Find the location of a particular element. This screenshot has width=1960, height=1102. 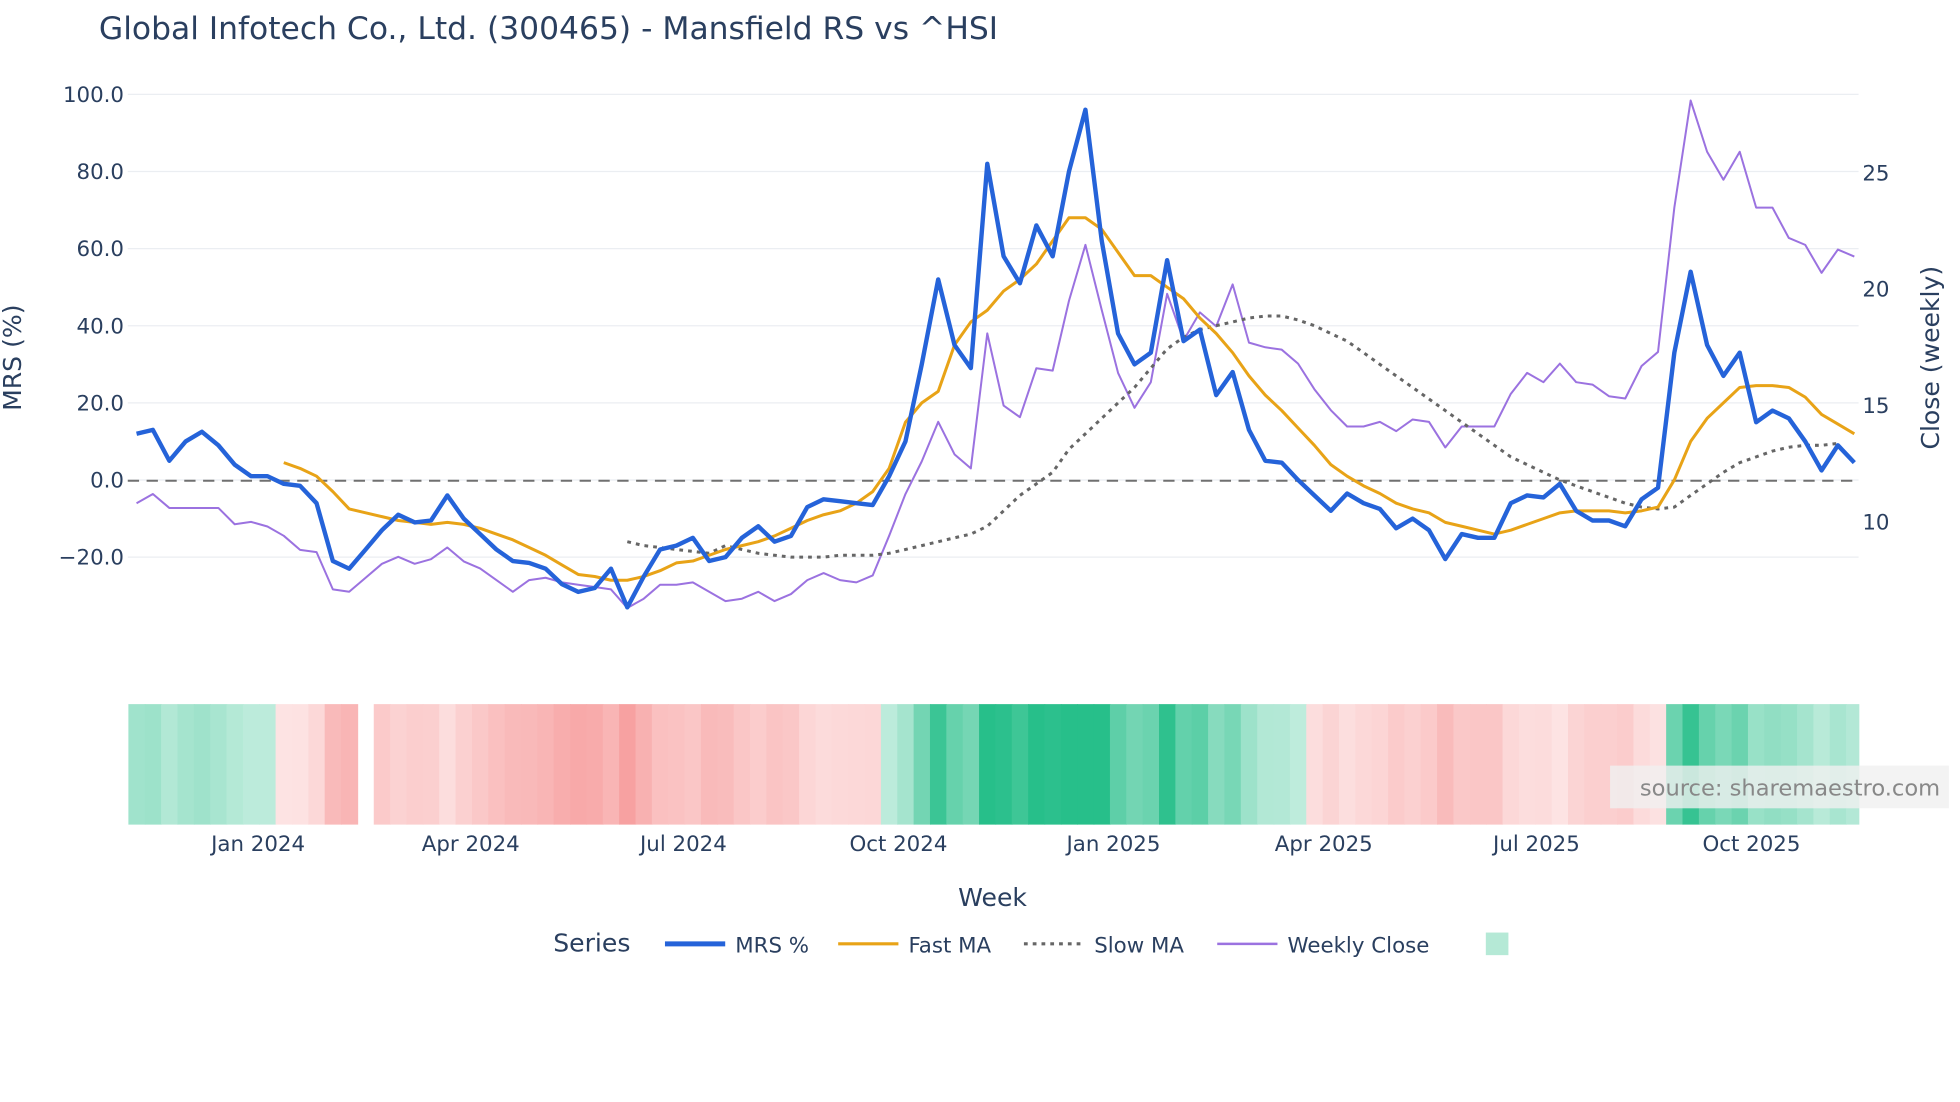

y-tick-label: 80.0 is located at coordinates (101, 172).